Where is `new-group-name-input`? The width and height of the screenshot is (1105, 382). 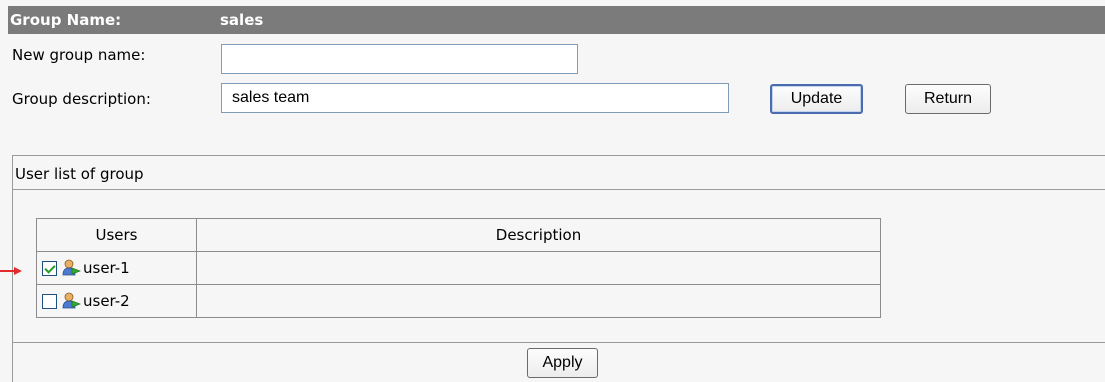 new-group-name-input is located at coordinates (399, 59).